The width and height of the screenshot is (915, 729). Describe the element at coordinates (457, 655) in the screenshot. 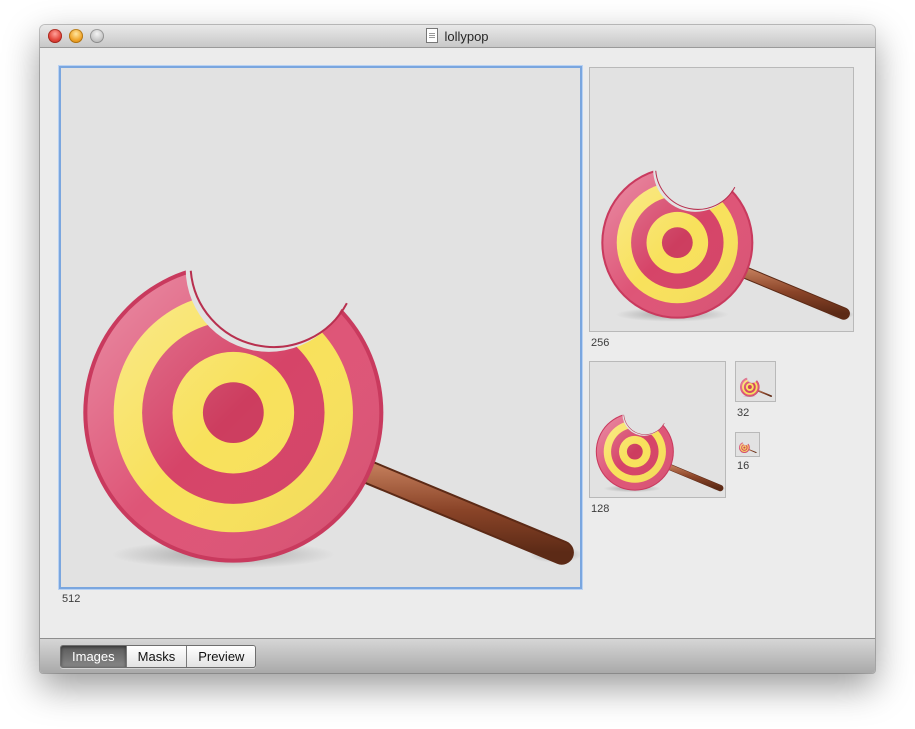

I see `bottom-toolbar: Images Masks Preview` at that location.